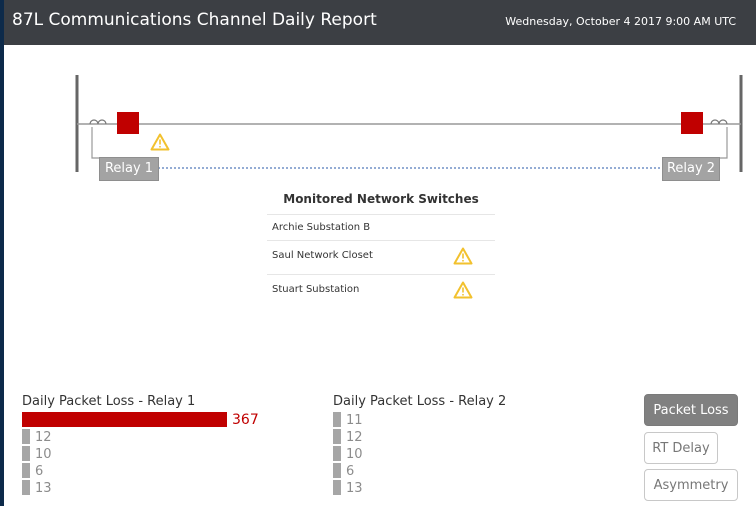  What do you see at coordinates (691, 169) in the screenshot?
I see `relay2-label: Relay 2` at bounding box center [691, 169].